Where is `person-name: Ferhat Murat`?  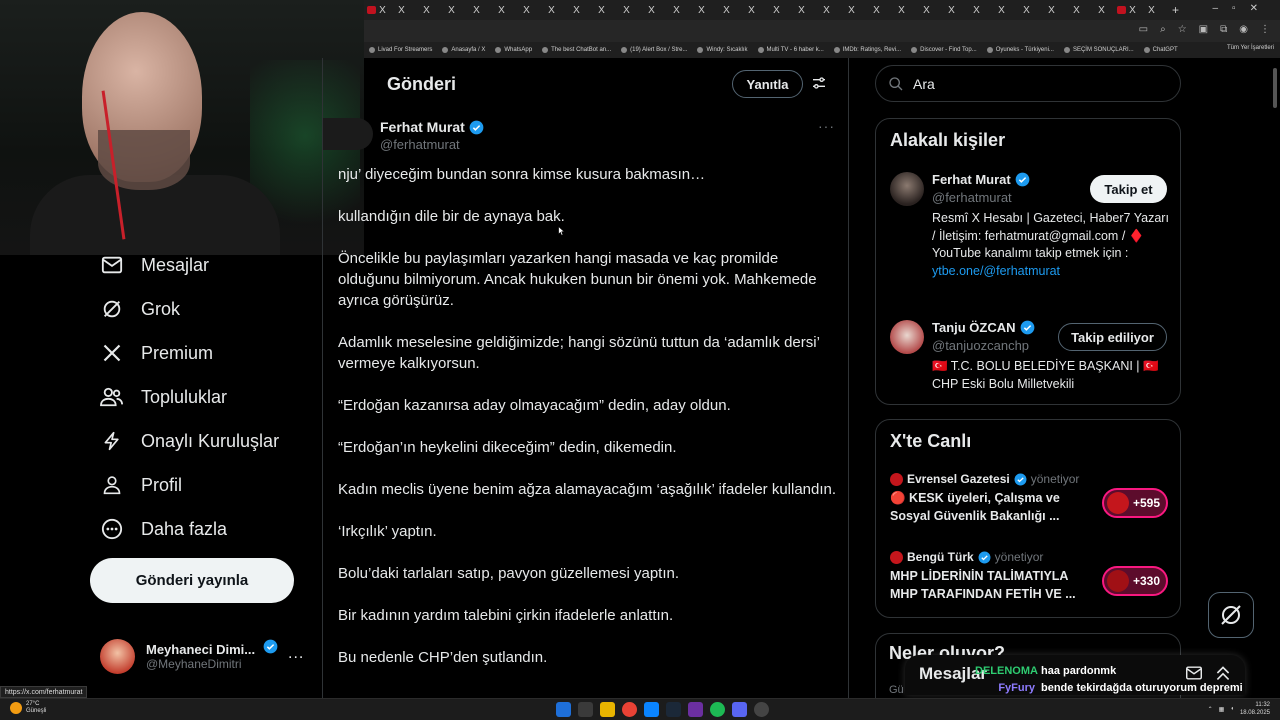
person-name: Ferhat Murat is located at coordinates (981, 179).